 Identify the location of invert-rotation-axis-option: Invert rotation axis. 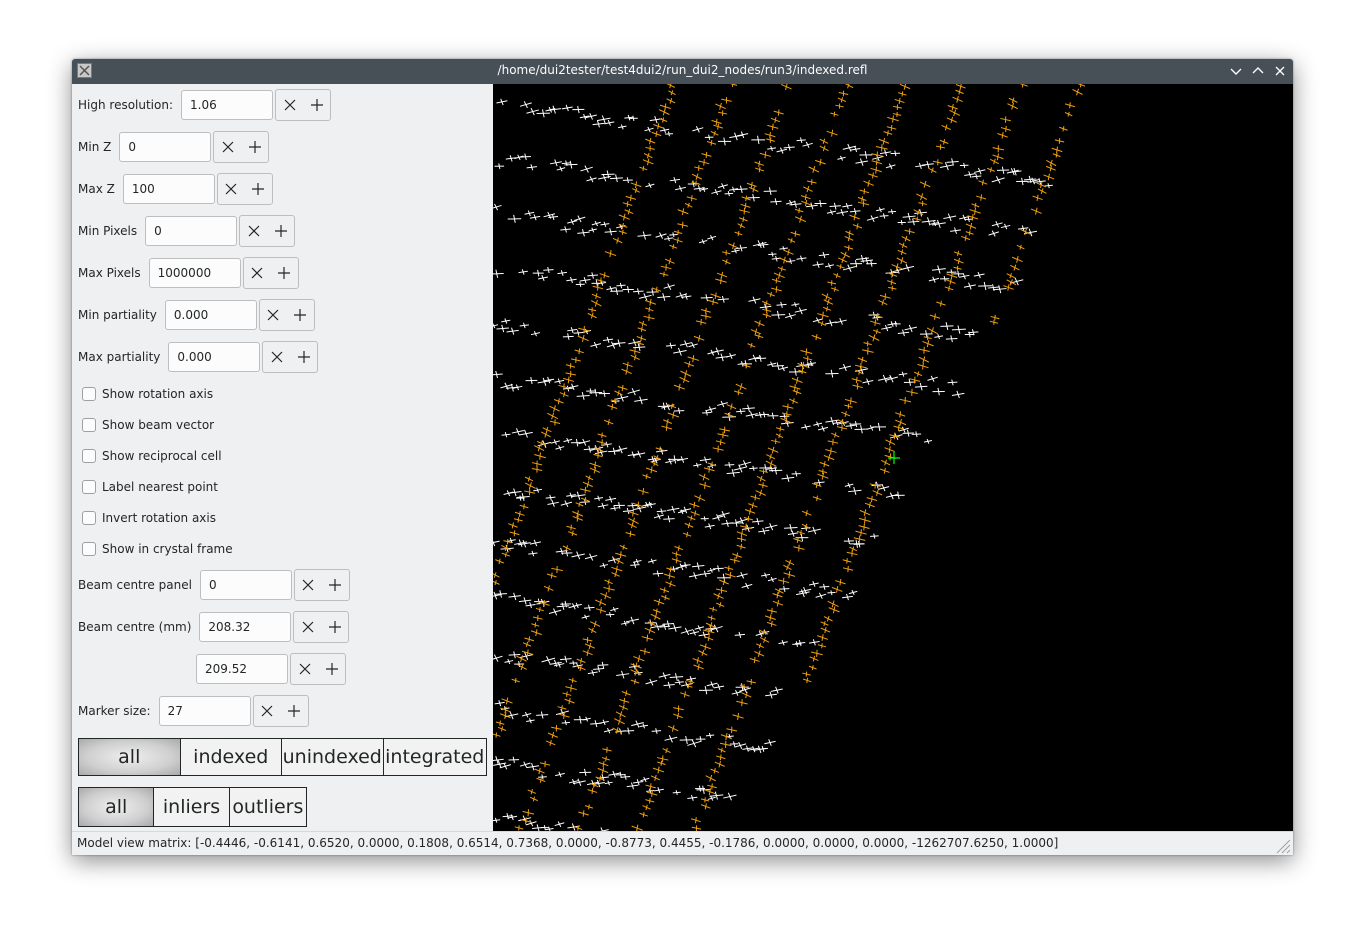
(149, 518).